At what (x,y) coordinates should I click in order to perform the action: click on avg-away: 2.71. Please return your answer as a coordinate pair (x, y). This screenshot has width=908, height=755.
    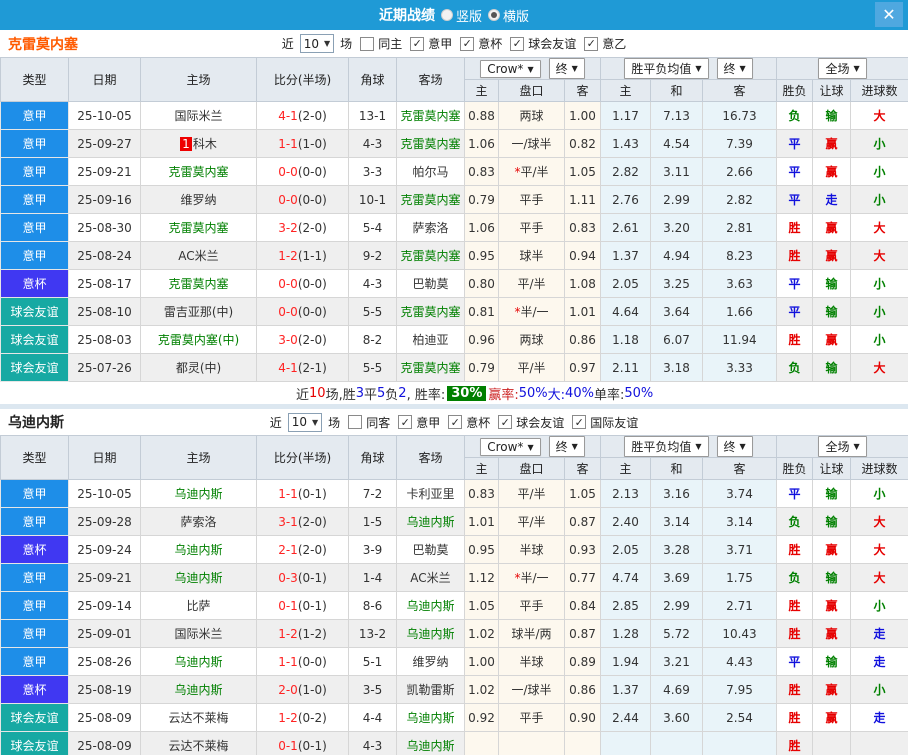
    Looking at the image, I should click on (739, 605).